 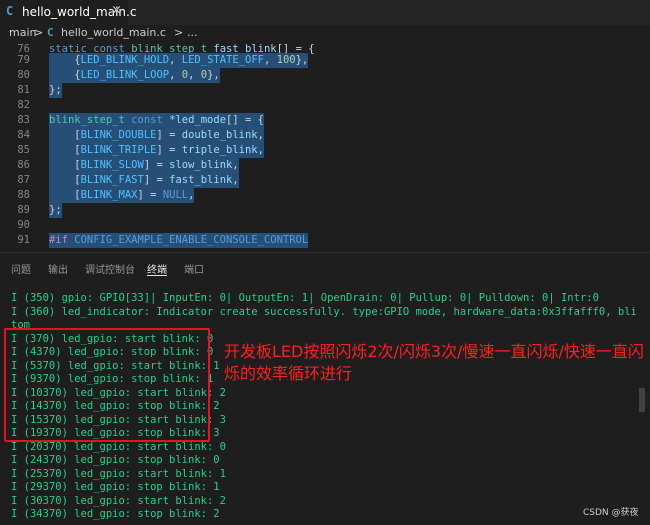 What do you see at coordinates (325, 269) in the screenshot?
I see `panel-tab-bar: 问题 输出 调试控制台 终端 端口` at bounding box center [325, 269].